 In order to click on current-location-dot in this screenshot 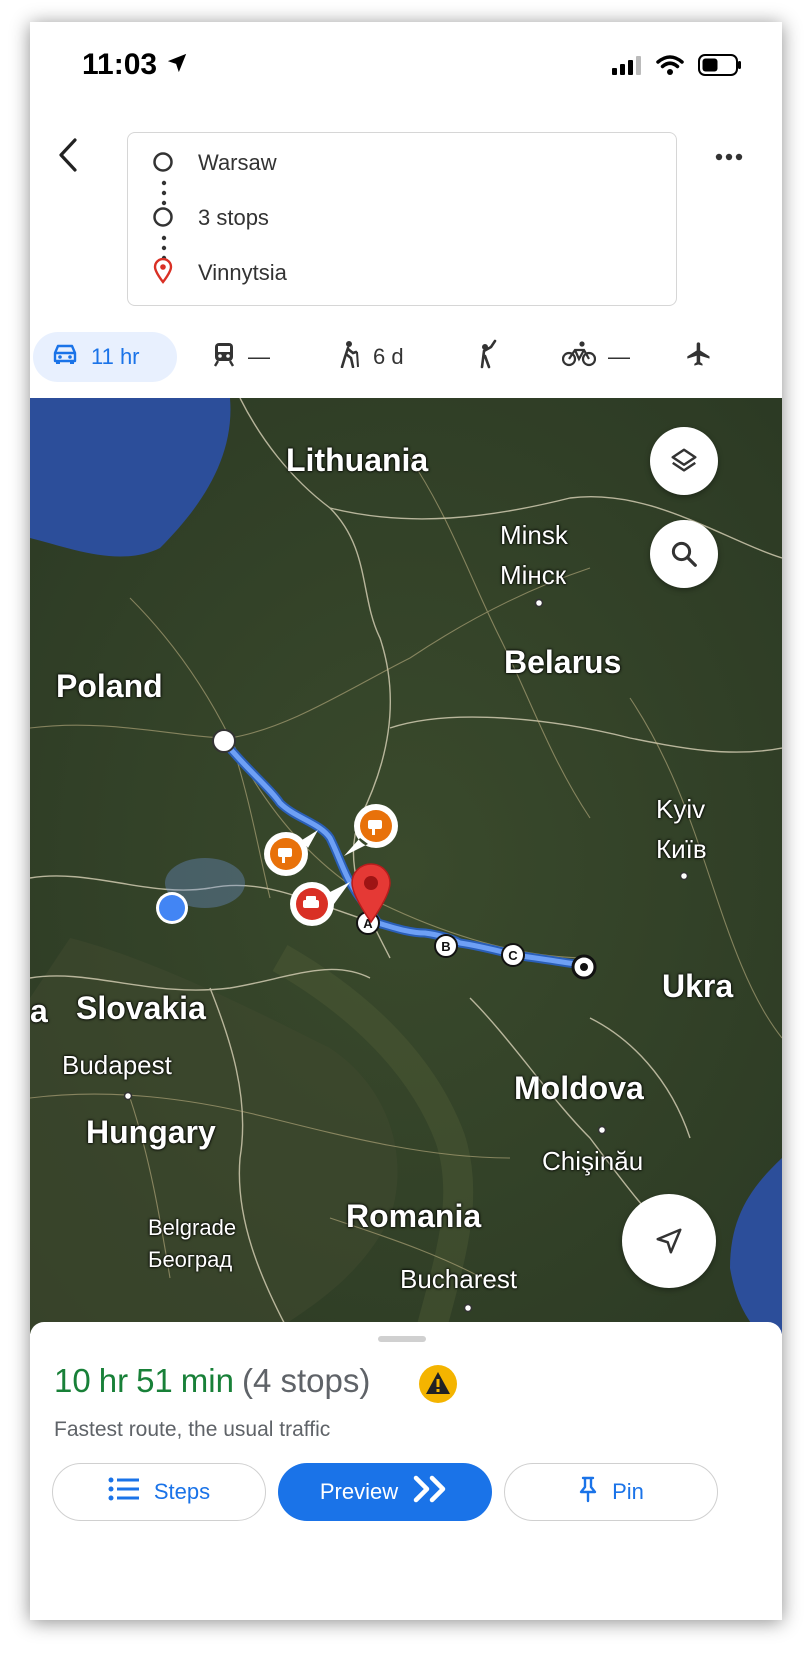, I will do `click(172, 908)`.